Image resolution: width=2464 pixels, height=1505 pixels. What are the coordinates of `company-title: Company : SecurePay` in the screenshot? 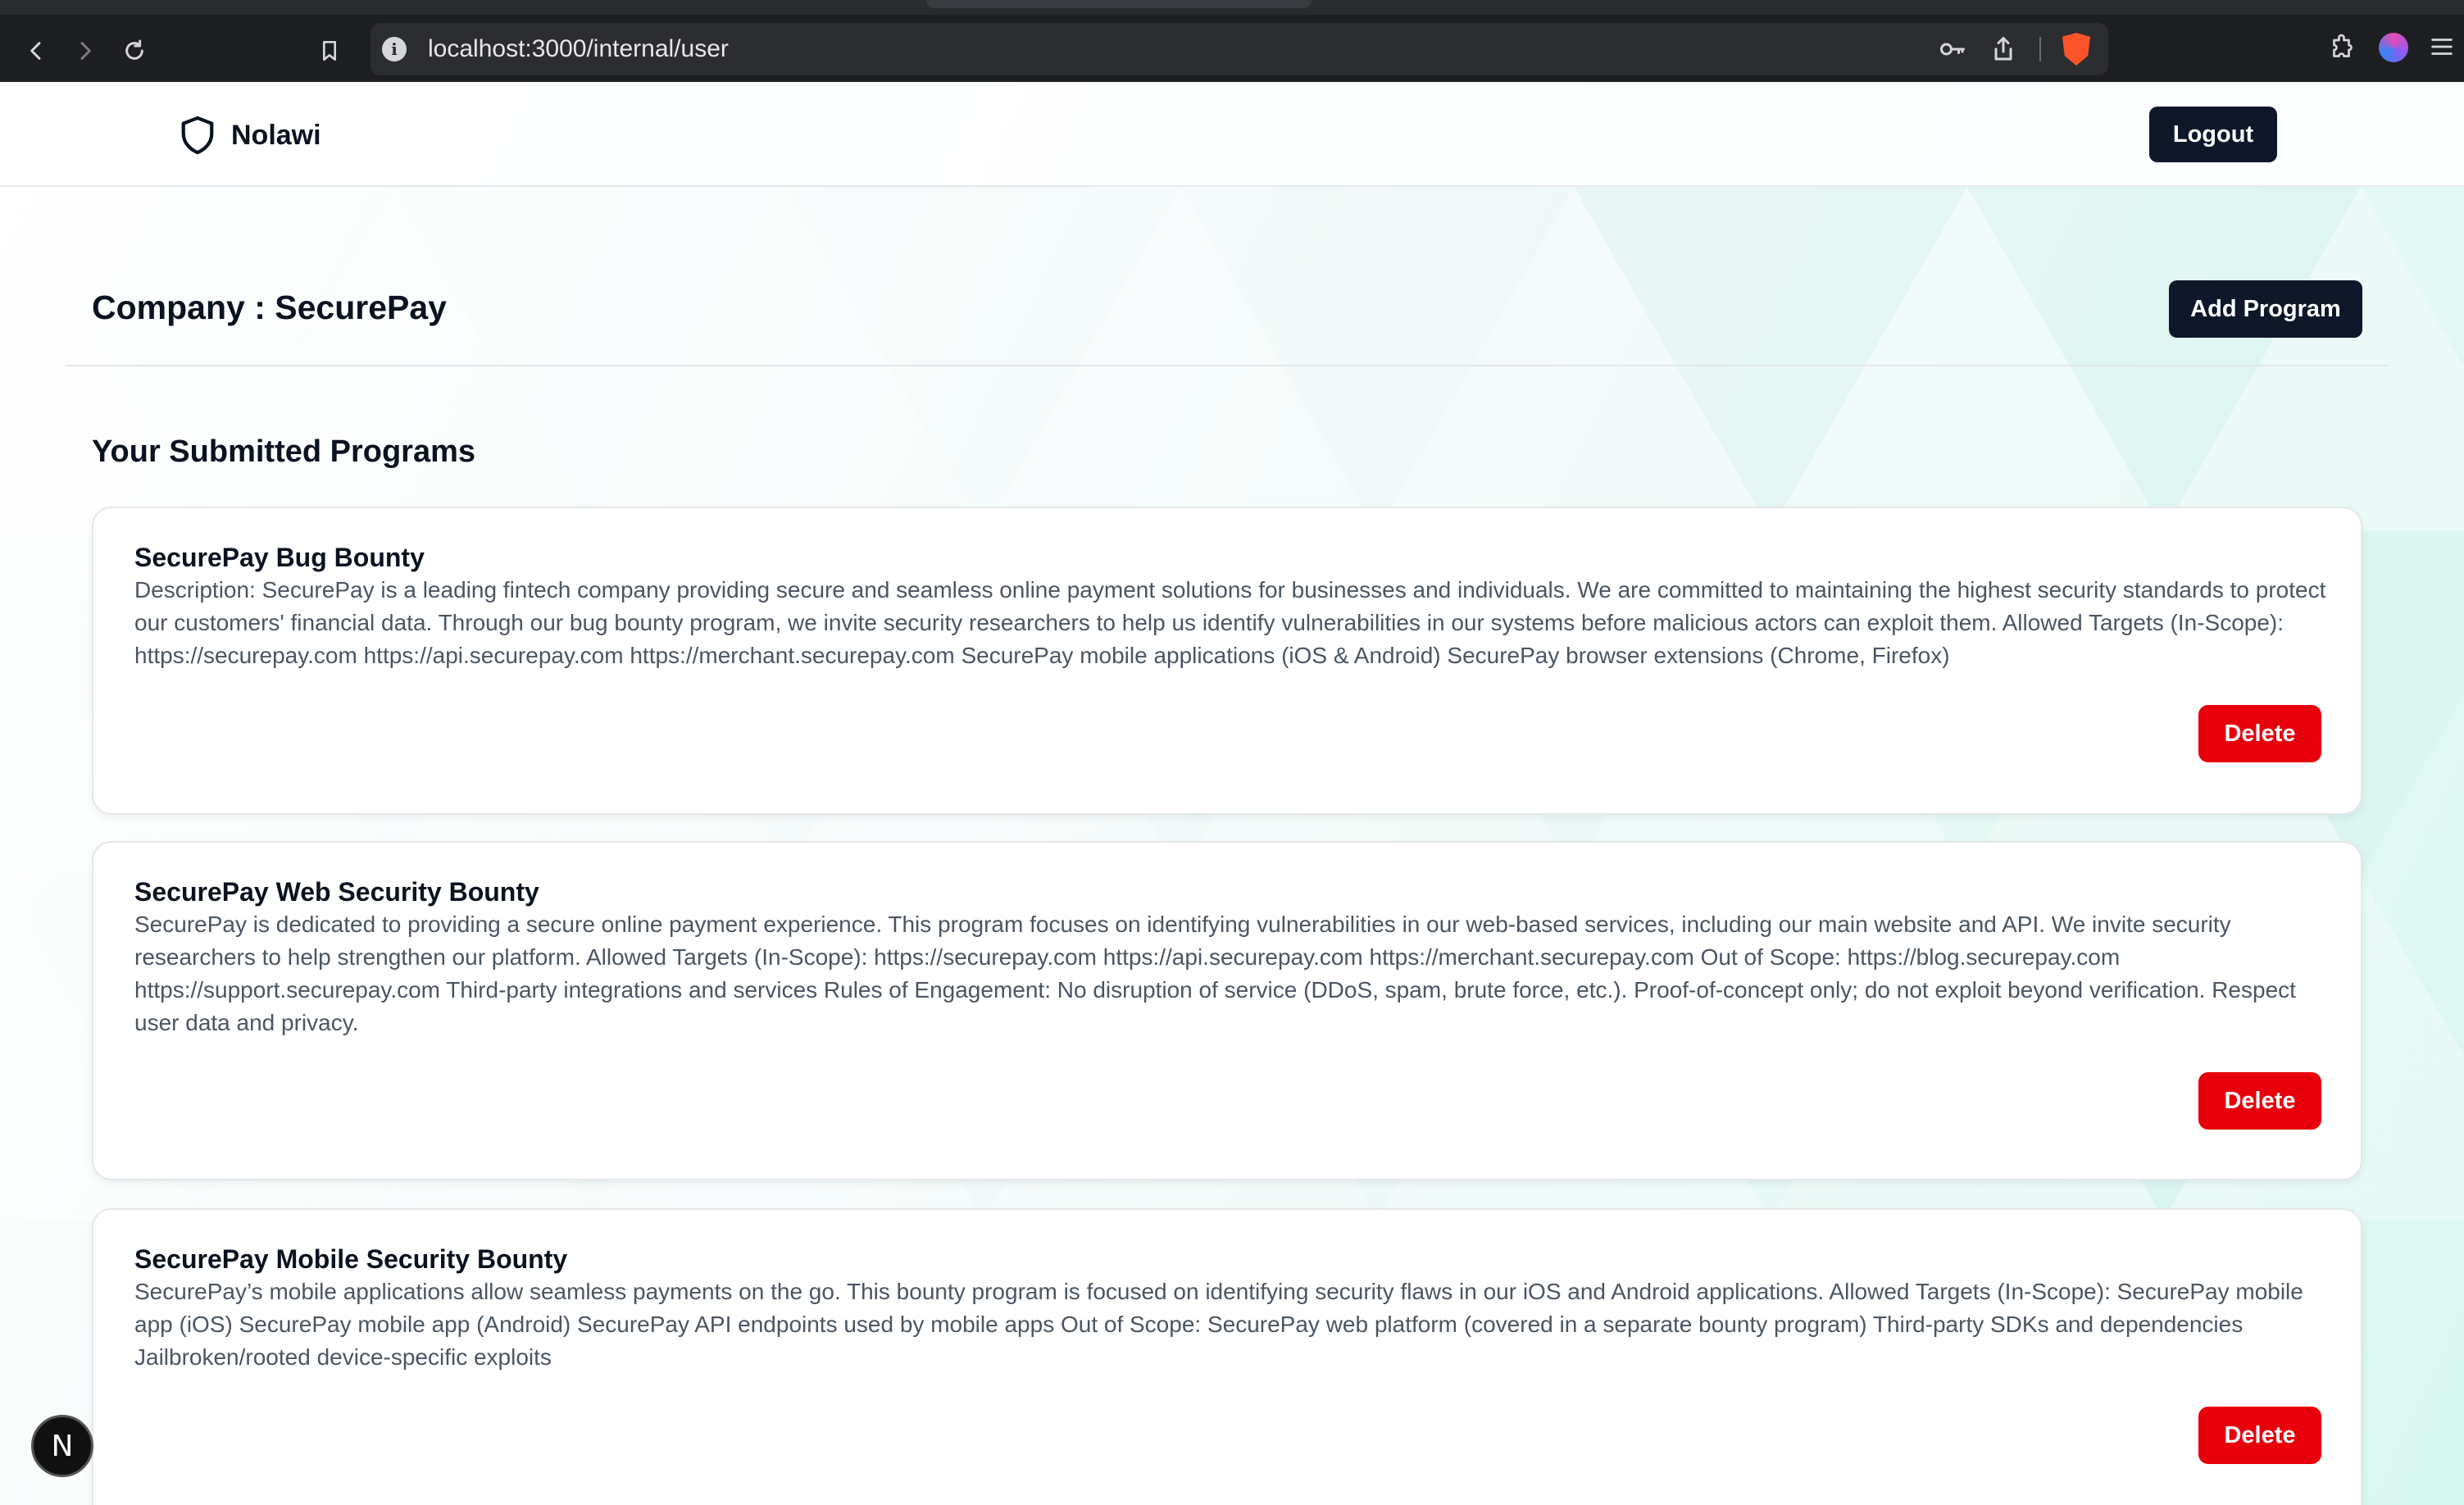 It's located at (269, 308).